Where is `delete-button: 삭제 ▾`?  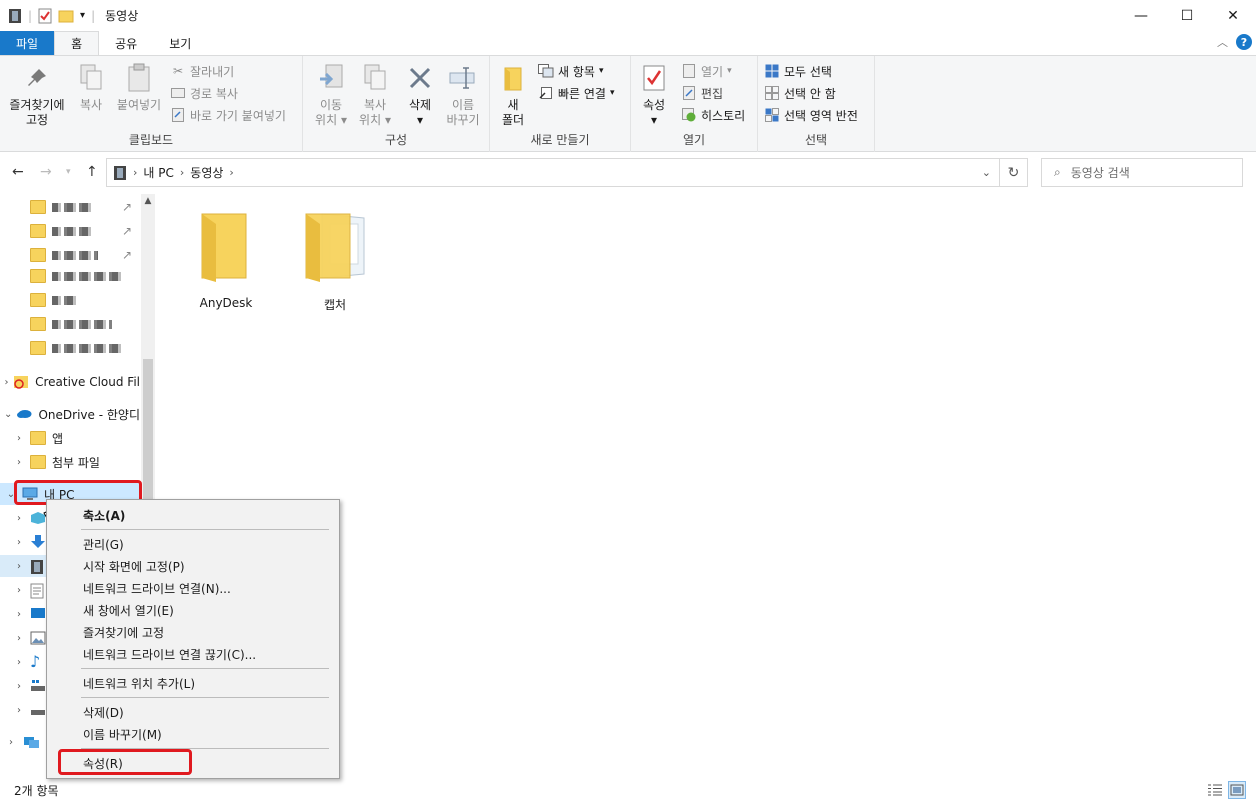 delete-button: 삭제 ▾ is located at coordinates (420, 95).